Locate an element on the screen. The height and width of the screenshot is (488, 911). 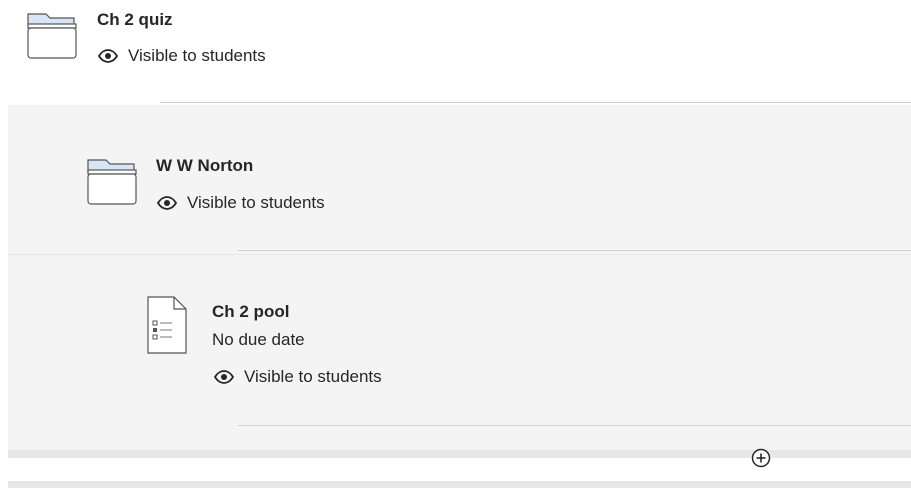
due-date: No due date is located at coordinates (258, 339).